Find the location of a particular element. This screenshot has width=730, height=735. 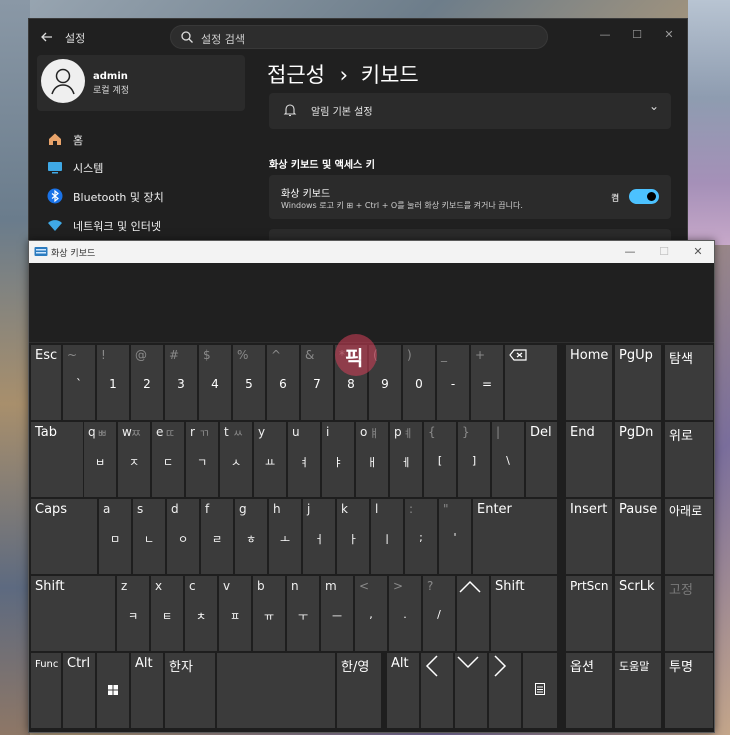

key-arrow-right is located at coordinates (505, 690).